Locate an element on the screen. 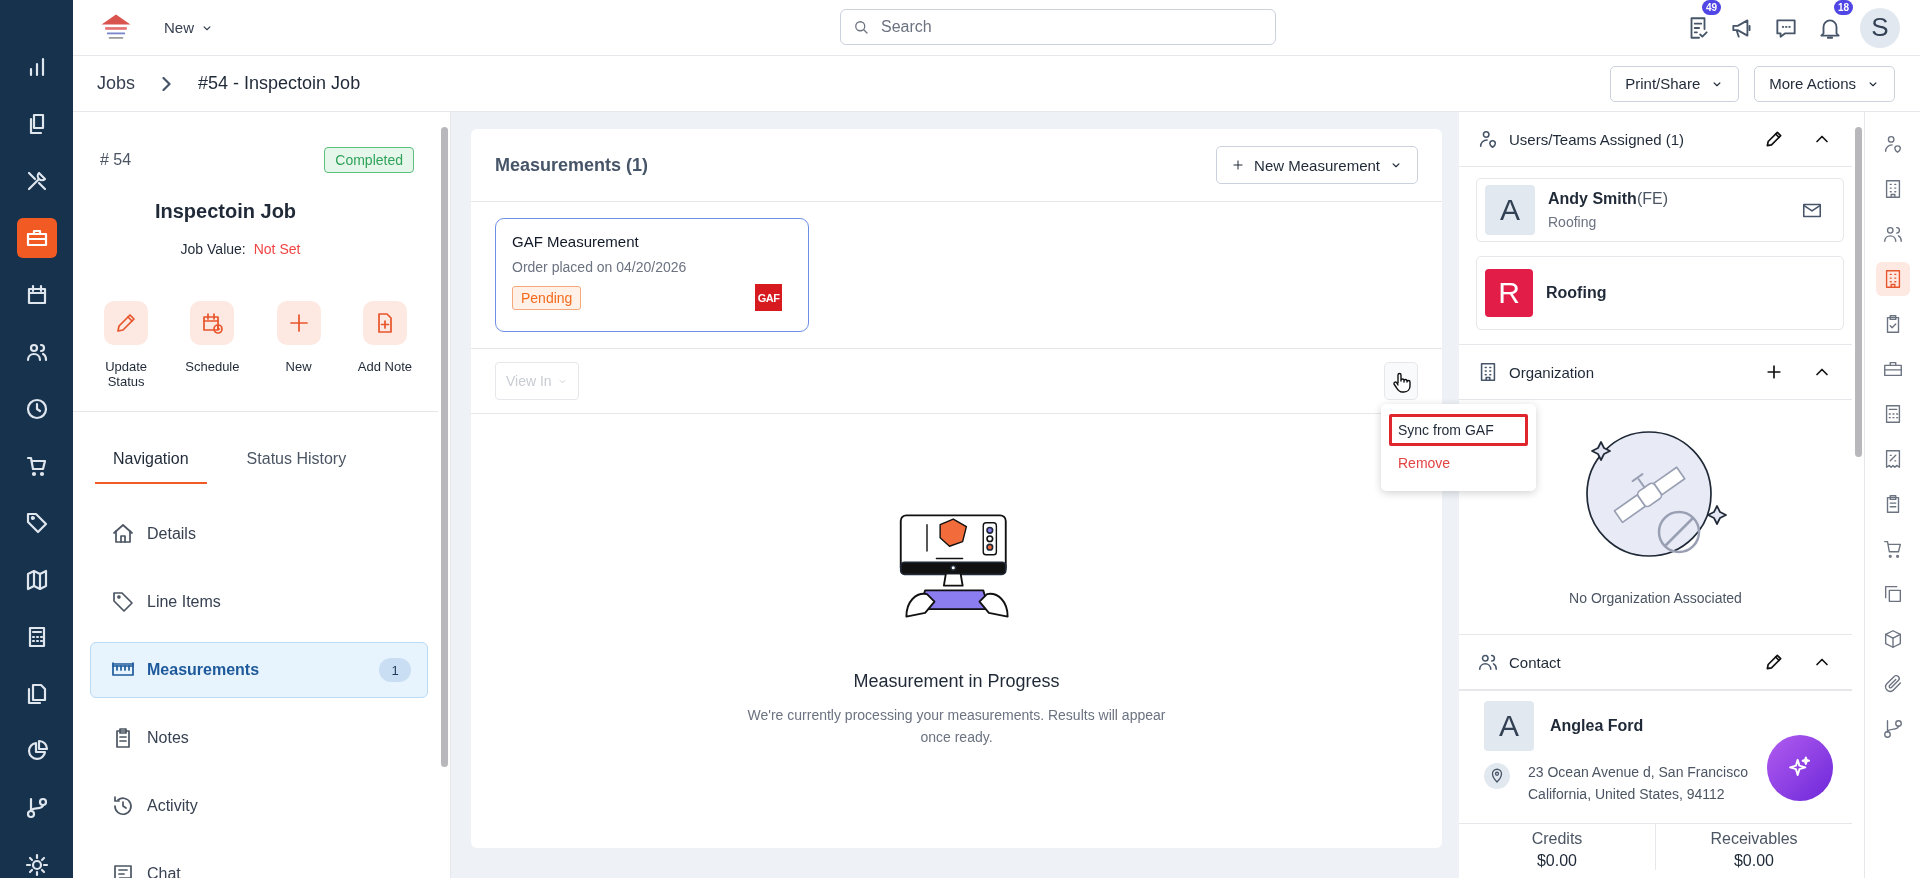 The height and width of the screenshot is (878, 1920). menu-item: Remove is located at coordinates (1458, 465).